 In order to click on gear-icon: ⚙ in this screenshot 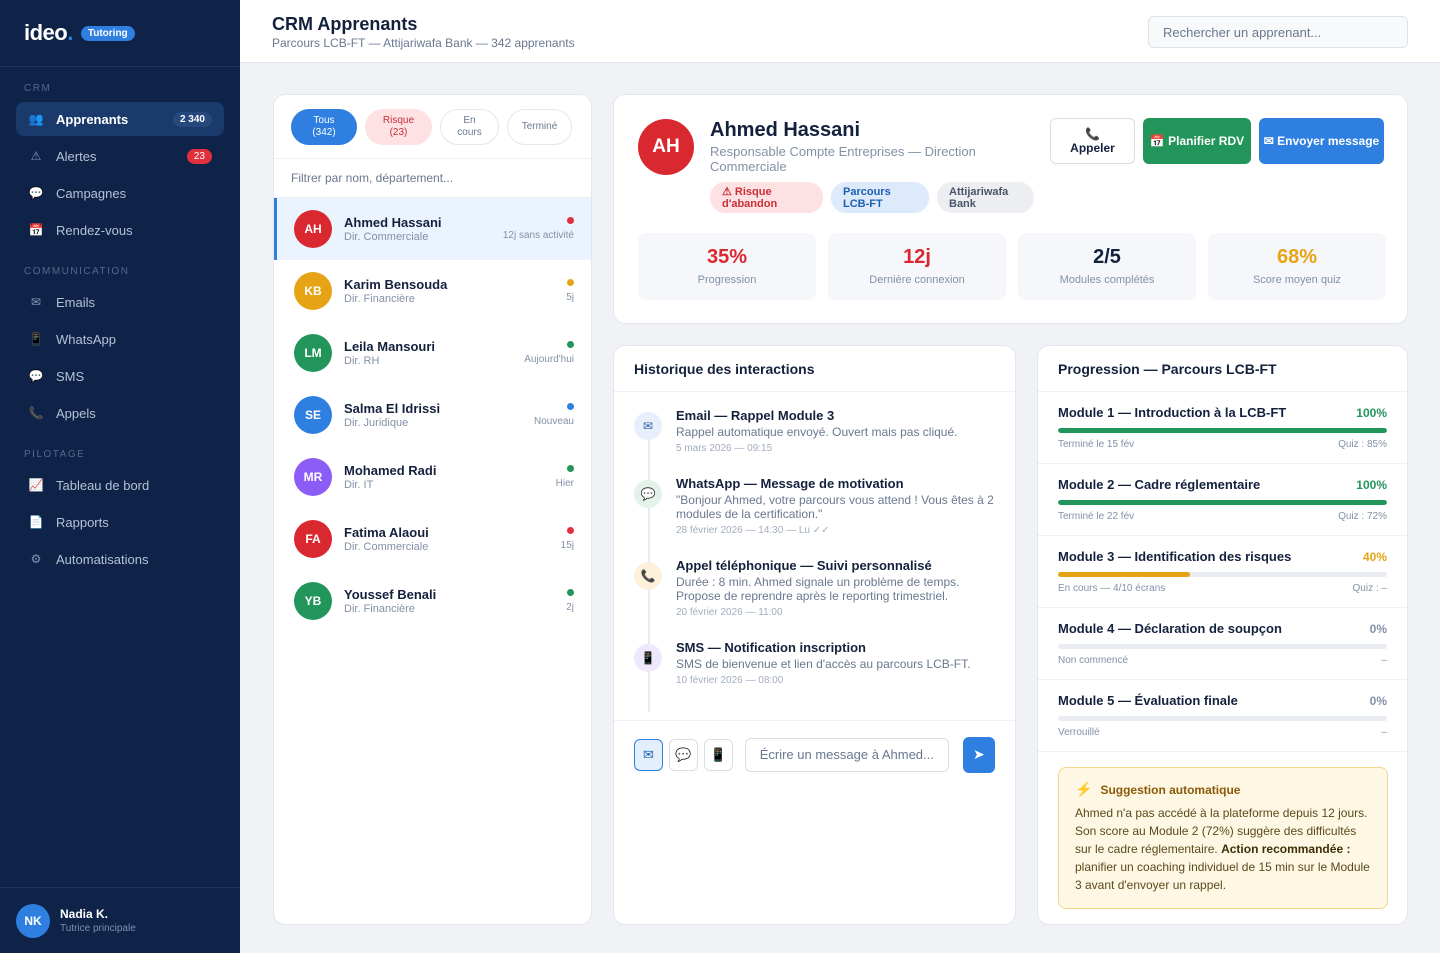, I will do `click(36, 559)`.